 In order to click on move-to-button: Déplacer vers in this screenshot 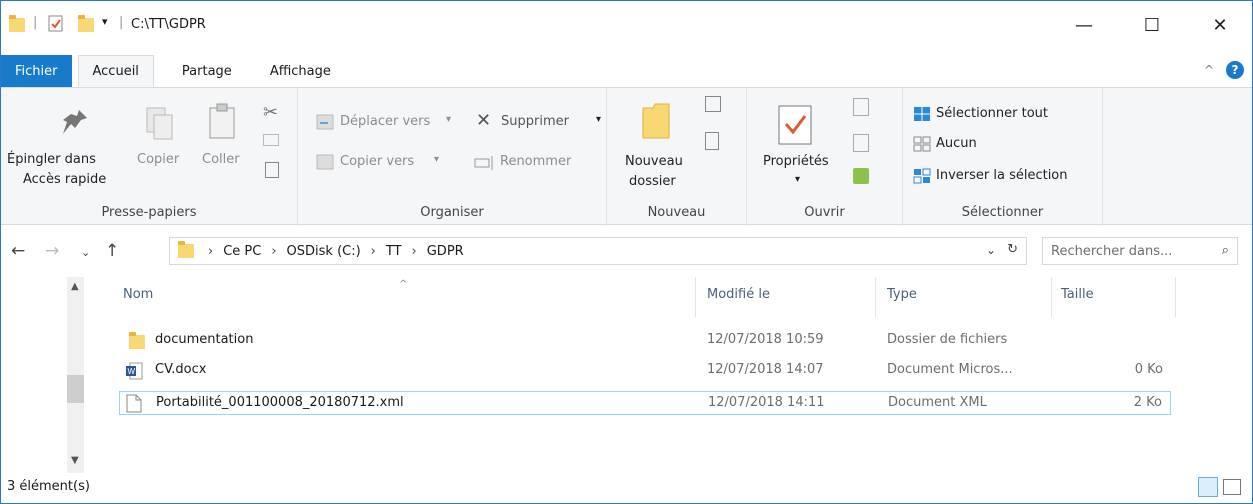, I will do `click(385, 121)`.